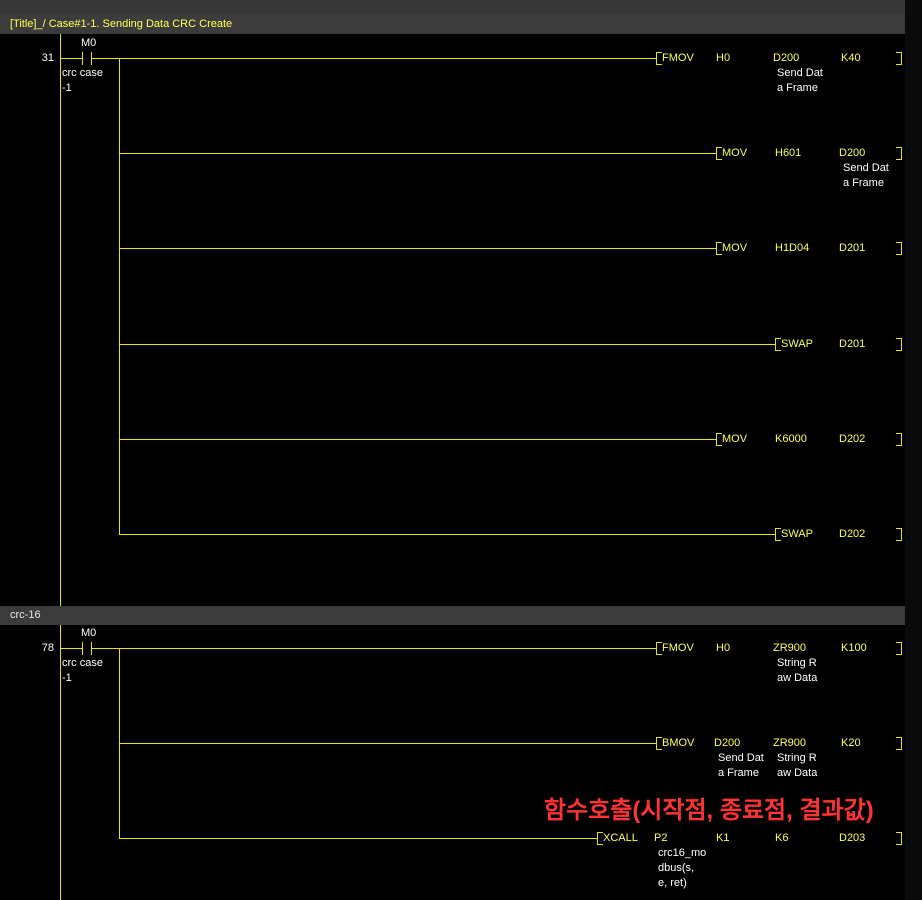  What do you see at coordinates (620, 838) in the screenshot?
I see `opcode: XCALL` at bounding box center [620, 838].